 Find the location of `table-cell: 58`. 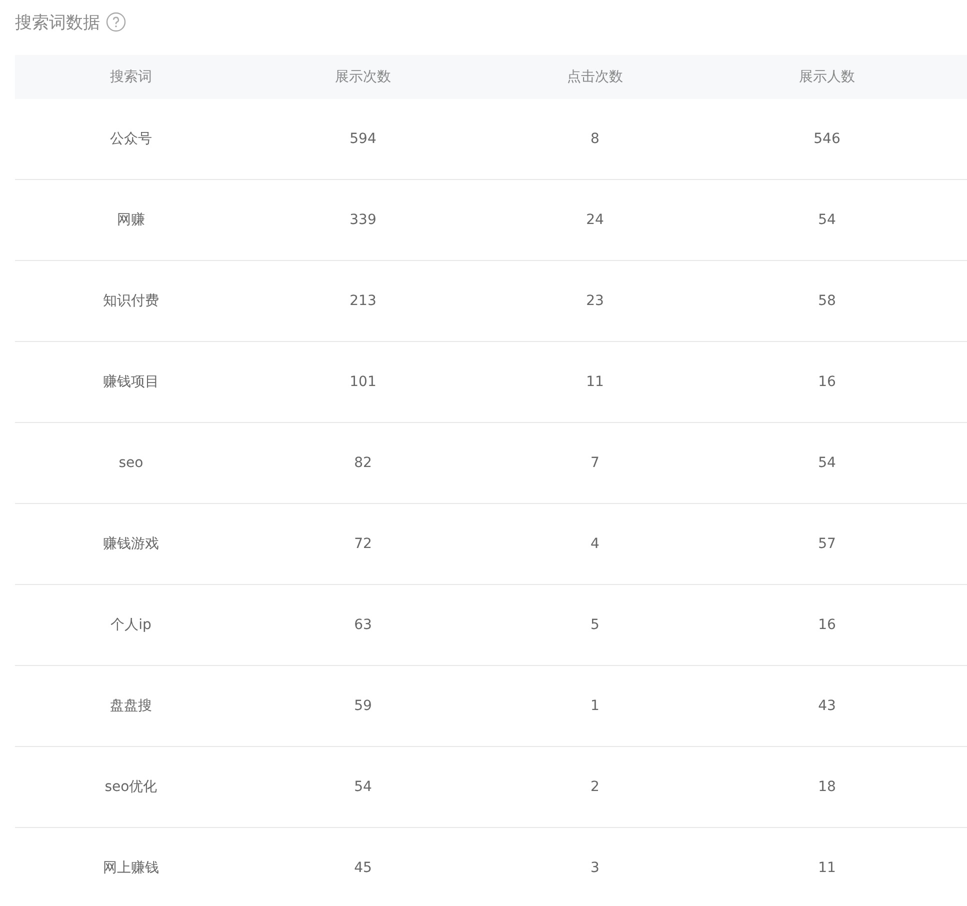

table-cell: 58 is located at coordinates (827, 301).